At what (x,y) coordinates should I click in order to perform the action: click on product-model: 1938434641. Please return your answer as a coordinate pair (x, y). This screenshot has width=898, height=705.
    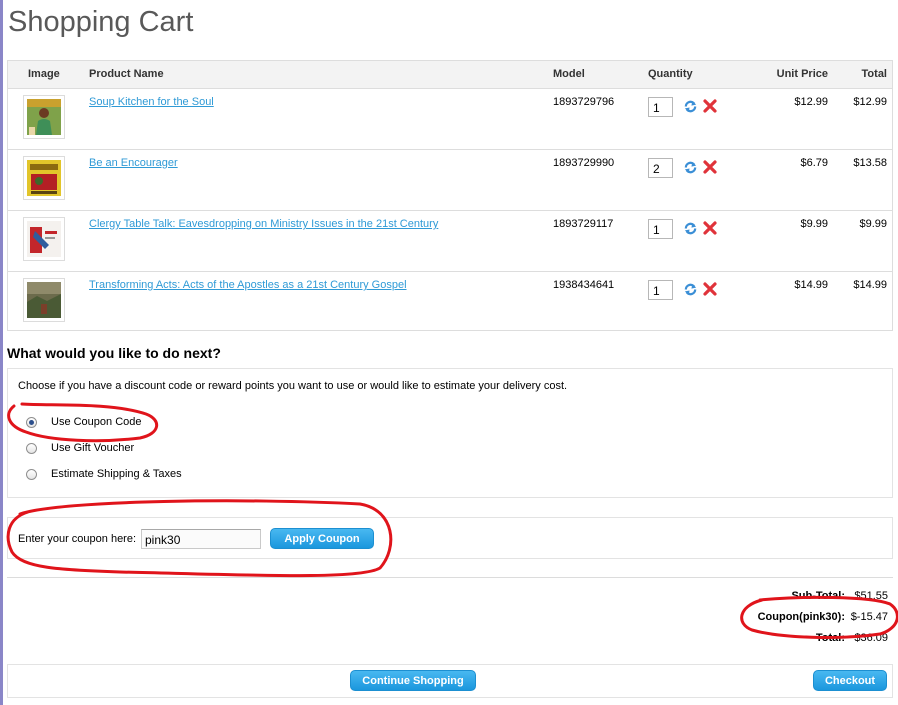
    Looking at the image, I should click on (584, 285).